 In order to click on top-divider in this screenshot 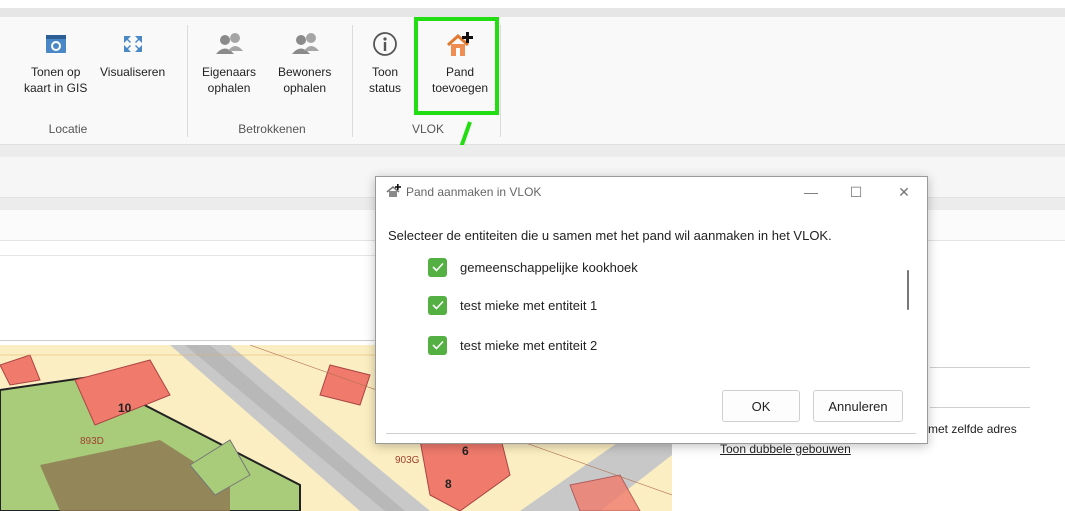, I will do `click(532, 12)`.